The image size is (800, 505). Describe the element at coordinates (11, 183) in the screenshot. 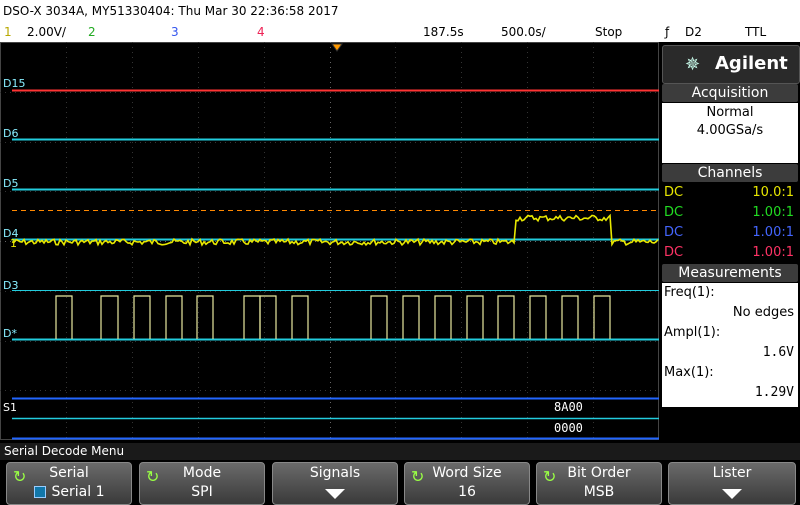

I see `label-d5: D5` at that location.